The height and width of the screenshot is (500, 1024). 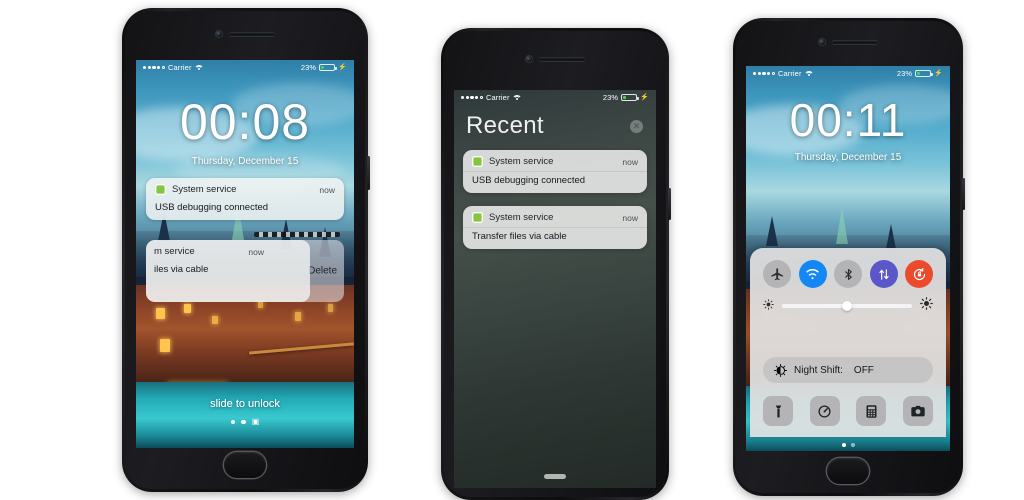 I want to click on sun-small-icon, so click(x=768, y=306).